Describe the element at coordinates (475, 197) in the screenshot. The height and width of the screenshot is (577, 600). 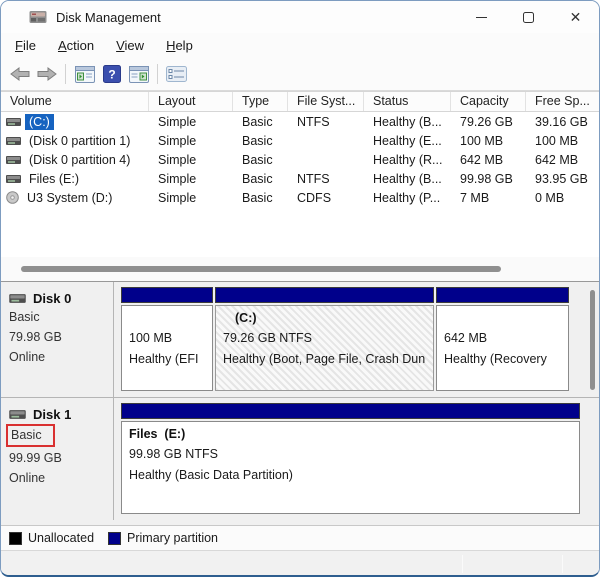
I see `volume-row-cell: 7 MB` at that location.